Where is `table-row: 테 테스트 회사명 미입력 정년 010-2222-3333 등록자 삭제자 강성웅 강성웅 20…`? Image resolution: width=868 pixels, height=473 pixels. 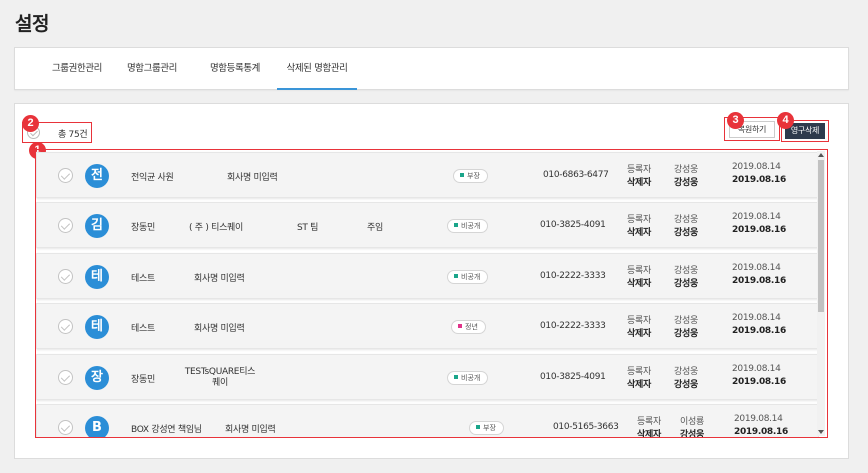 table-row: 테 테스트 회사명 미입력 정년 010-2222-3333 등록자 삭제자 강성웅 강성웅 20… is located at coordinates (427, 326).